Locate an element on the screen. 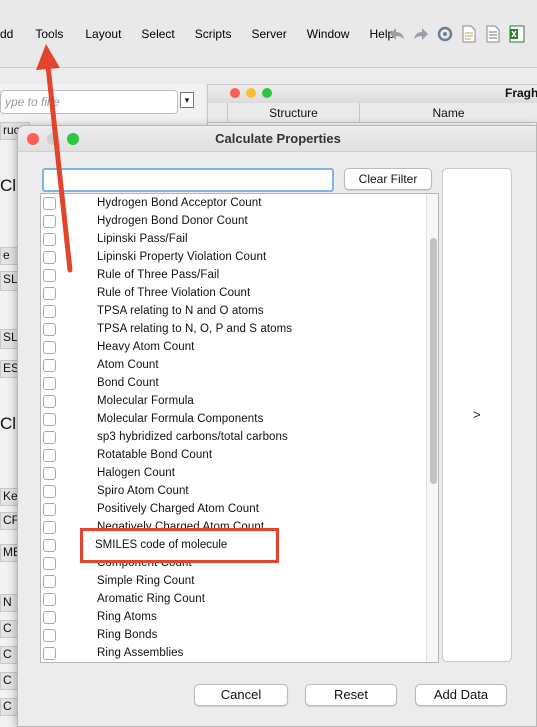 This screenshot has width=537, height=727. column-header-structure: Structure is located at coordinates (294, 113).